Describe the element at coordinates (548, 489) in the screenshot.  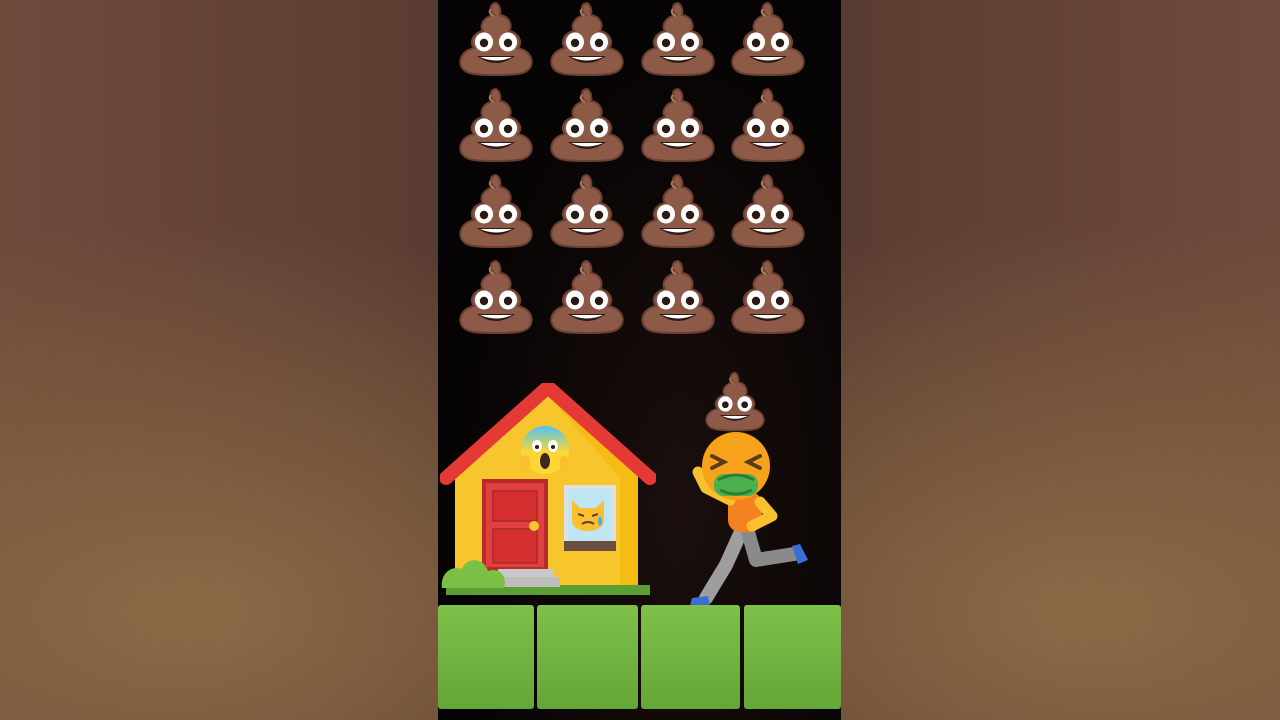
I see `house-emoji` at that location.